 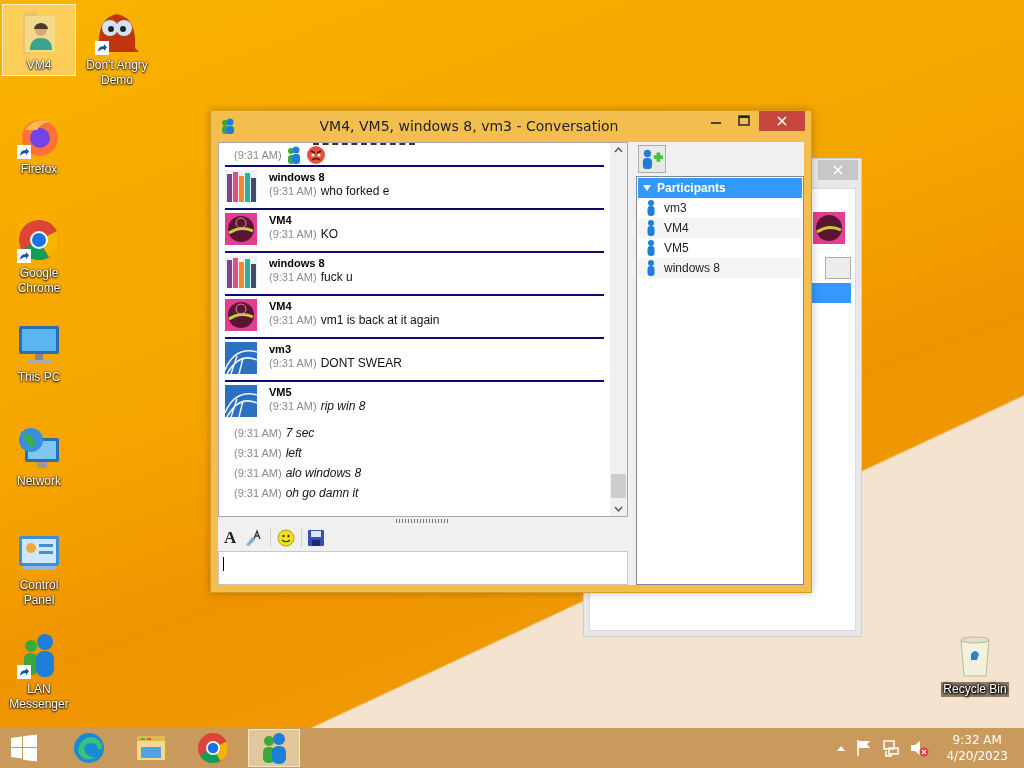 What do you see at coordinates (720, 208) in the screenshot?
I see `participant-item: vm3` at bounding box center [720, 208].